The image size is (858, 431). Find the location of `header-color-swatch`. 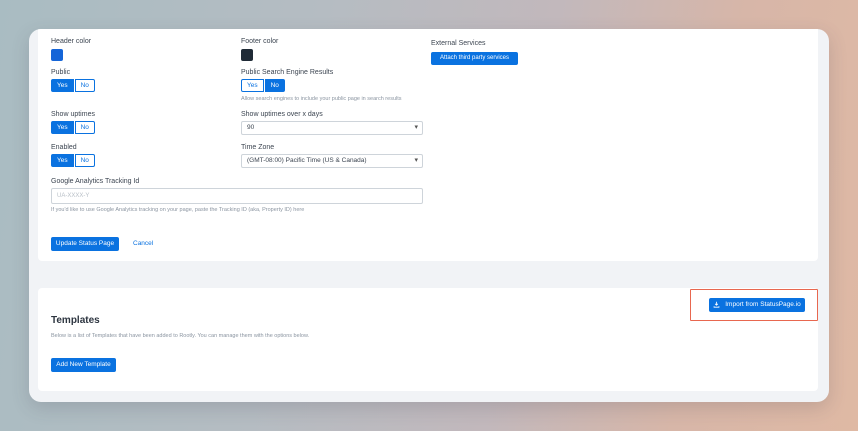

header-color-swatch is located at coordinates (57, 55).